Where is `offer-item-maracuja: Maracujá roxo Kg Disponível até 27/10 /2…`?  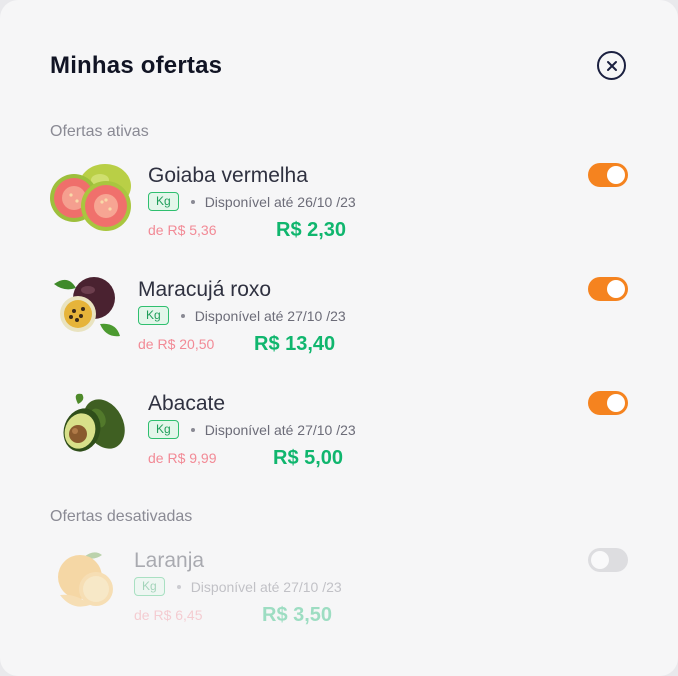 offer-item-maracuja: Maracujá roxo Kg Disponível até 27/10 /2… is located at coordinates (339, 317).